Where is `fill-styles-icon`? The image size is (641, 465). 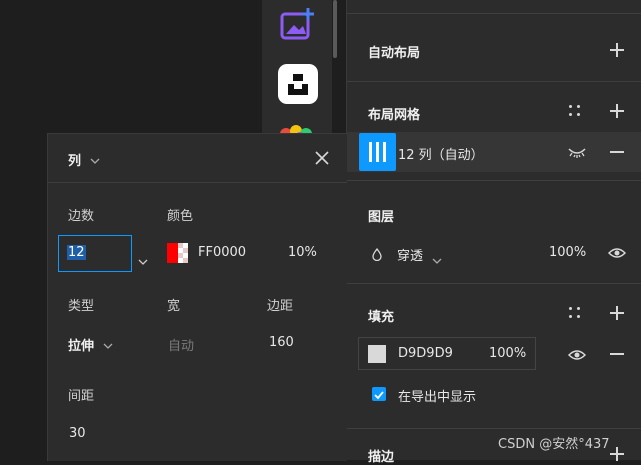 fill-styles-icon is located at coordinates (575, 313).